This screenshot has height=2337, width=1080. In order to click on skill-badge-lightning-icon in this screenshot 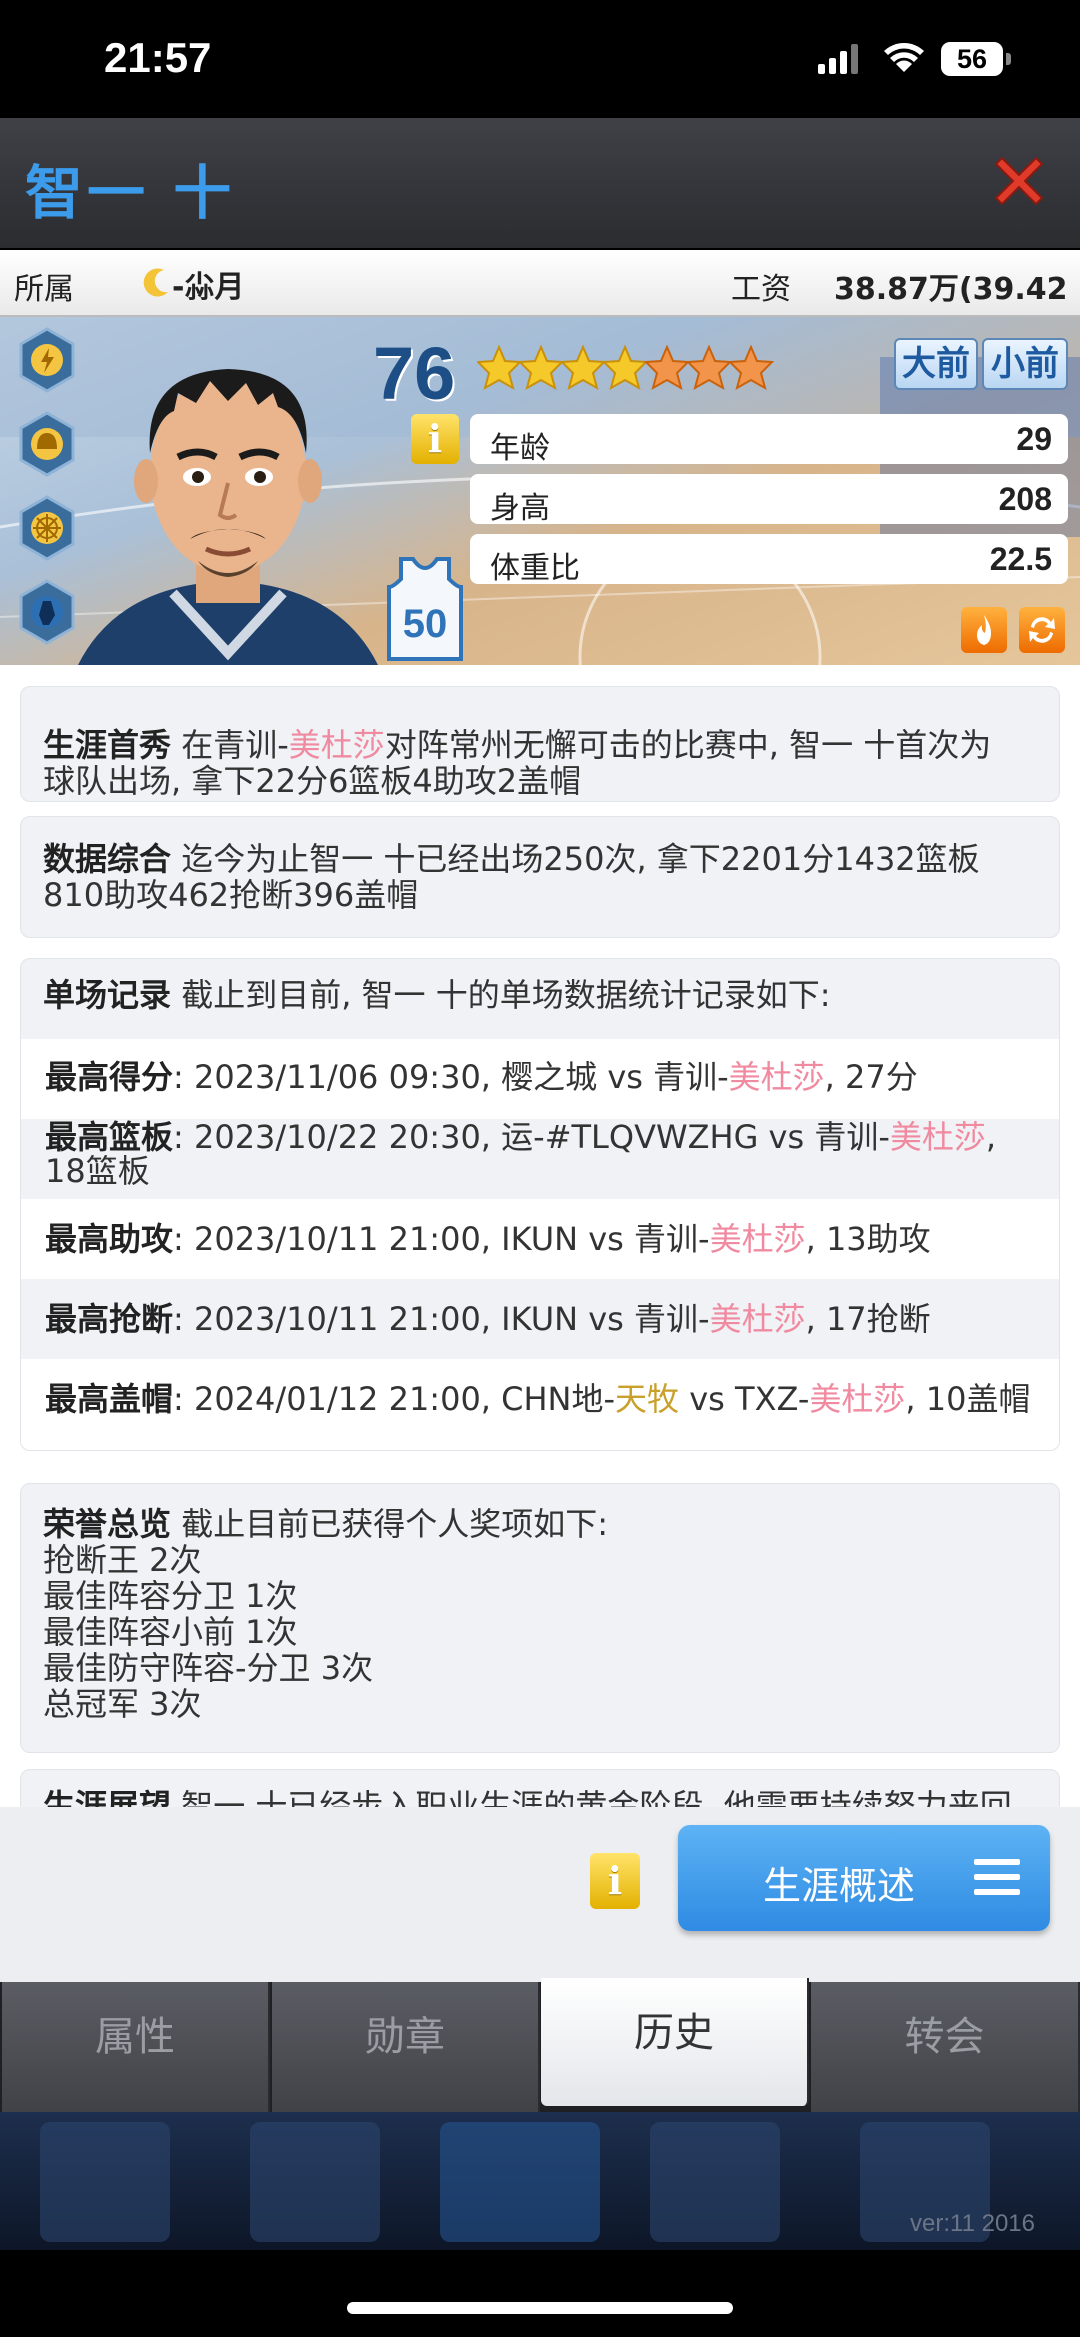, I will do `click(47, 360)`.